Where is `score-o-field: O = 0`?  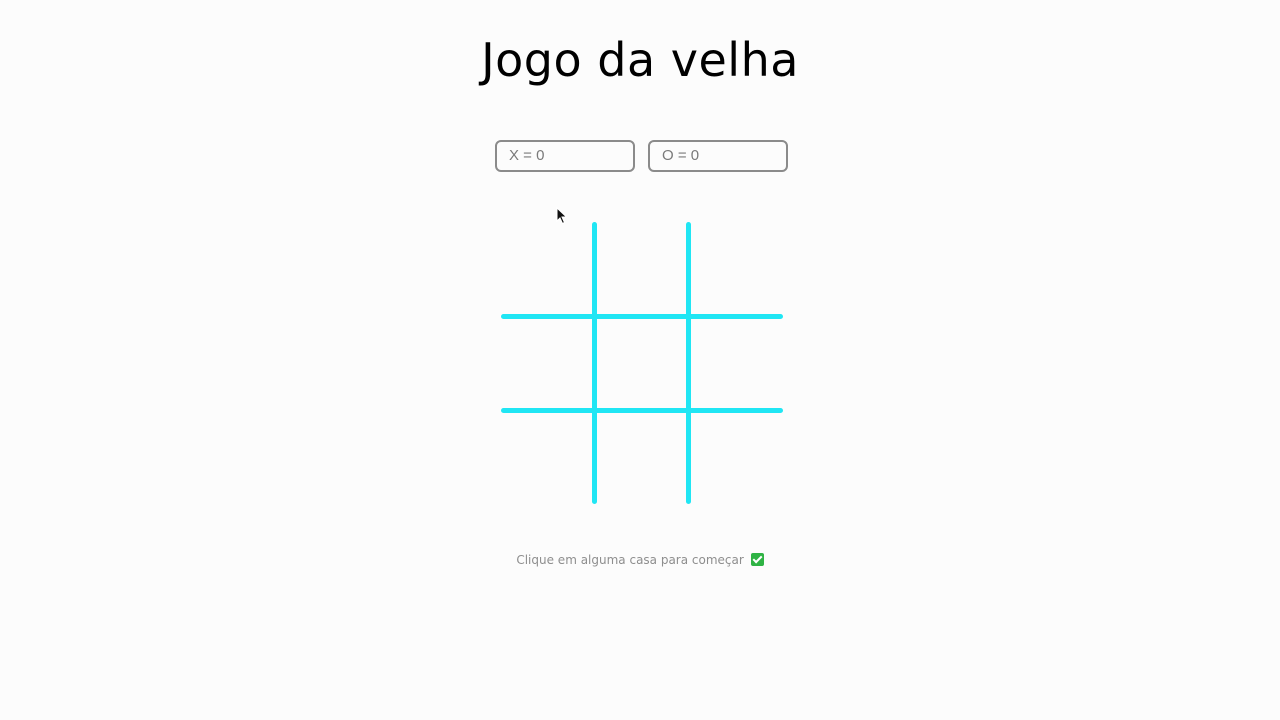 score-o-field: O = 0 is located at coordinates (718, 156).